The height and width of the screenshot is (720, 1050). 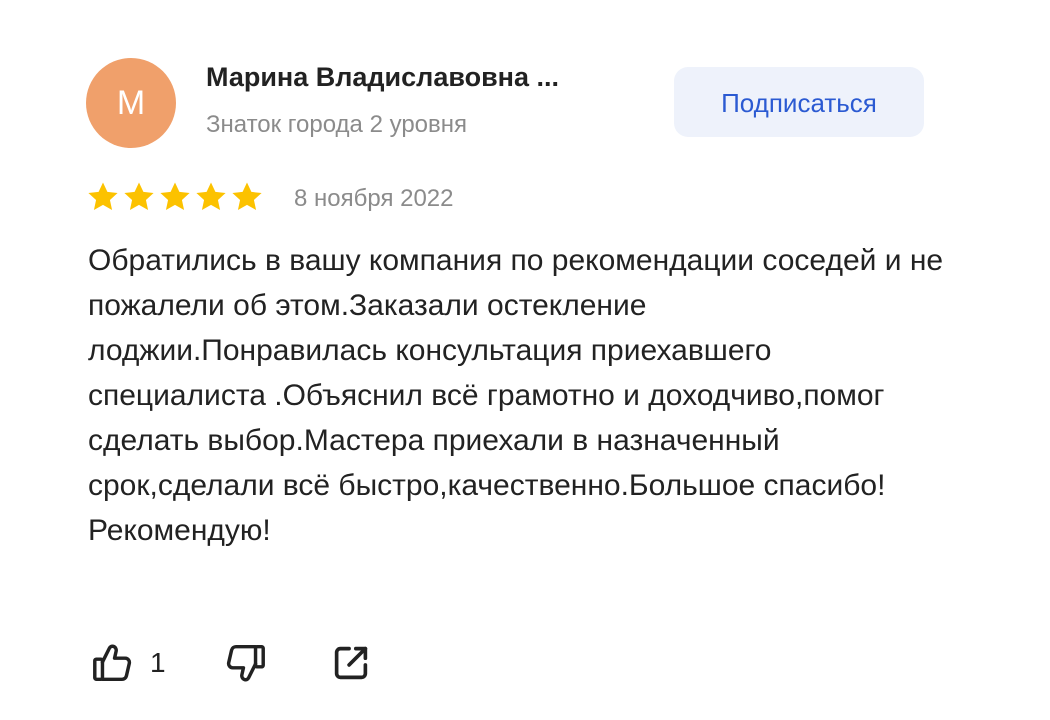 I want to click on review-date: 8 ноября 2022, so click(x=374, y=198).